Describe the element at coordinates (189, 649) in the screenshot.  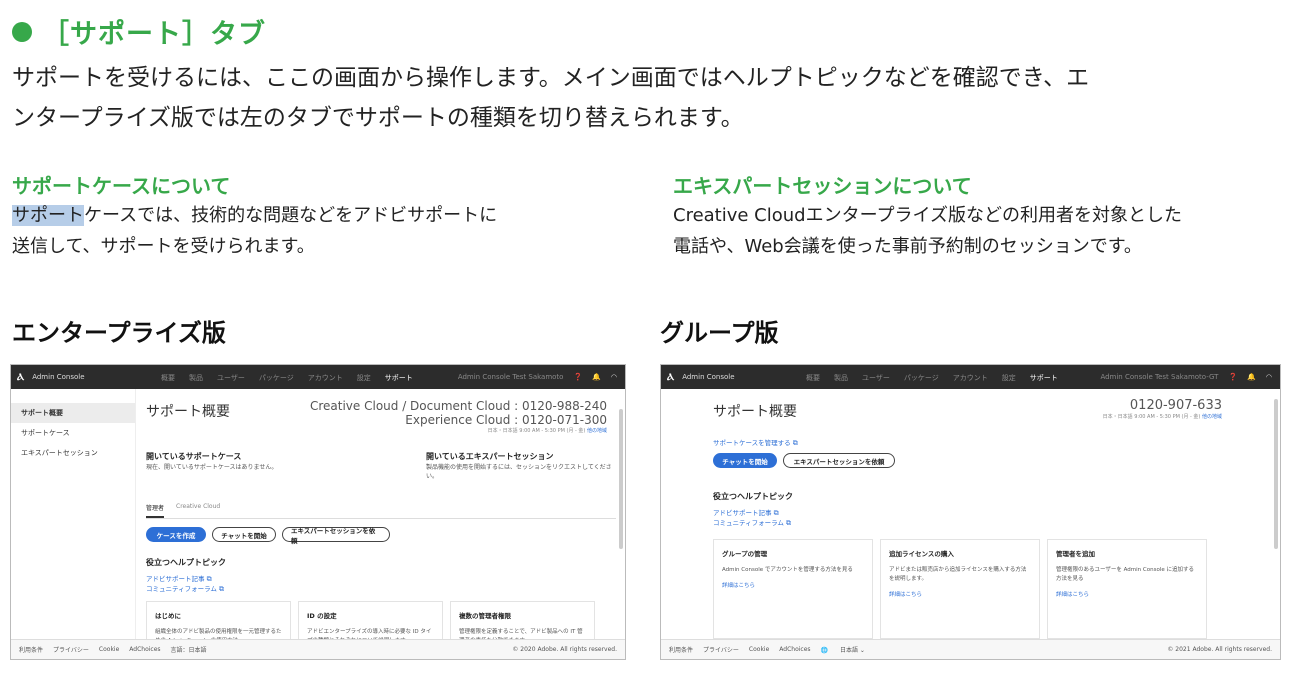
I see `footer-language-link: 言語：日本語` at that location.